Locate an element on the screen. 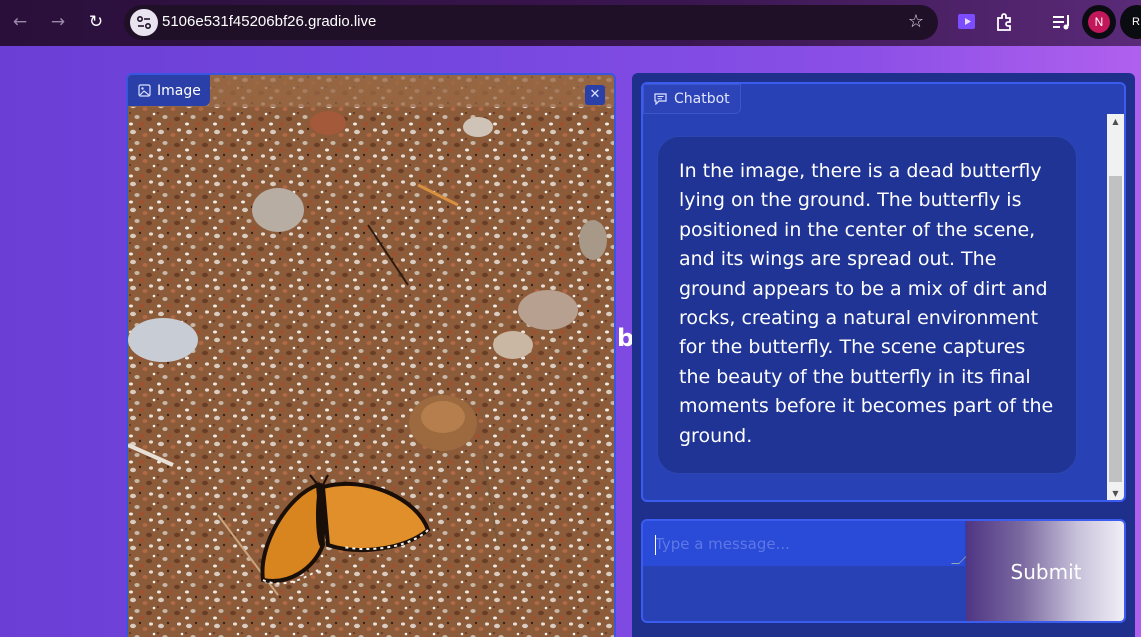 This screenshot has width=1141, height=637. media-control-icon is located at coordinates (1062, 22).